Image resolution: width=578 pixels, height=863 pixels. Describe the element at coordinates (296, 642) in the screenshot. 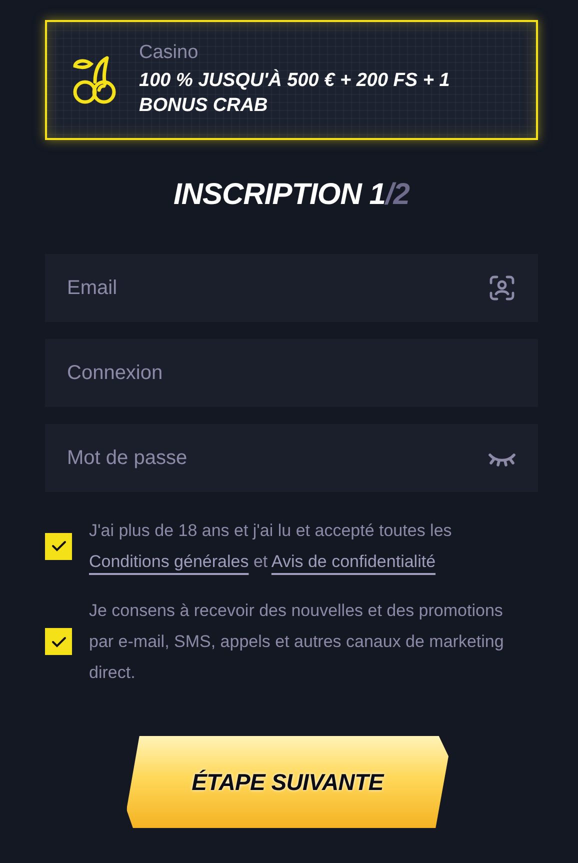

I see `consent-text: Je consens à recevoir des nouvelles et des promotions par e-mail, SMS, appels et autres canaux de marketing direct.` at that location.